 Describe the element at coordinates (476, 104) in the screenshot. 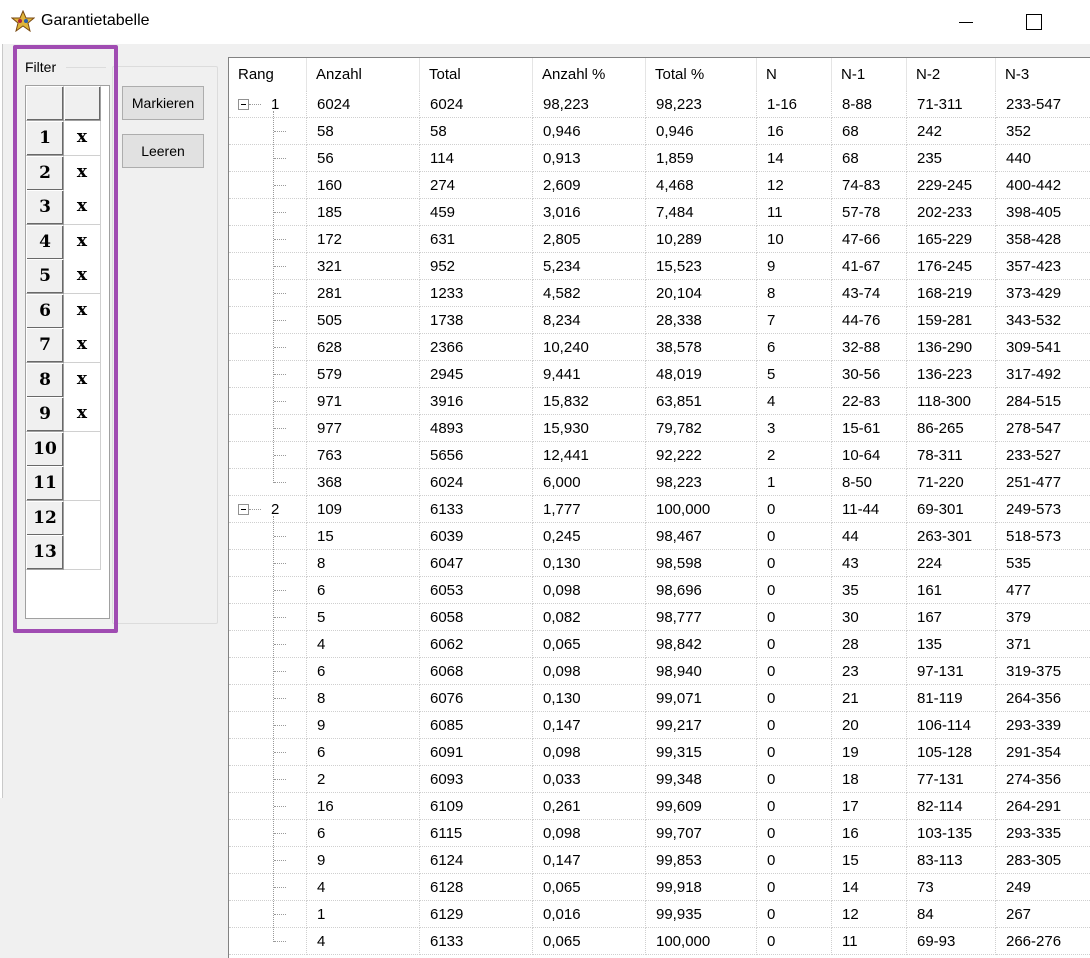

I see `table-cell: 6024` at that location.